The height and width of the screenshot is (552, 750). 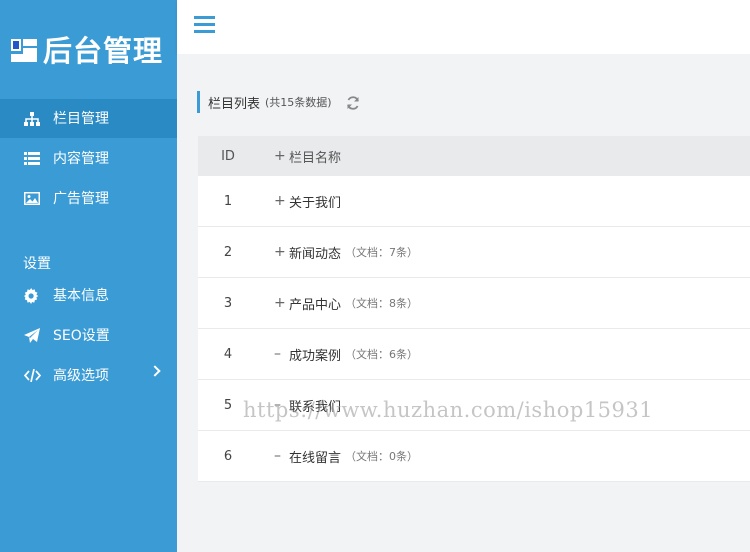 What do you see at coordinates (448, 410) in the screenshot?
I see `watermark: https://www.huzhan.com/ishop15931` at bounding box center [448, 410].